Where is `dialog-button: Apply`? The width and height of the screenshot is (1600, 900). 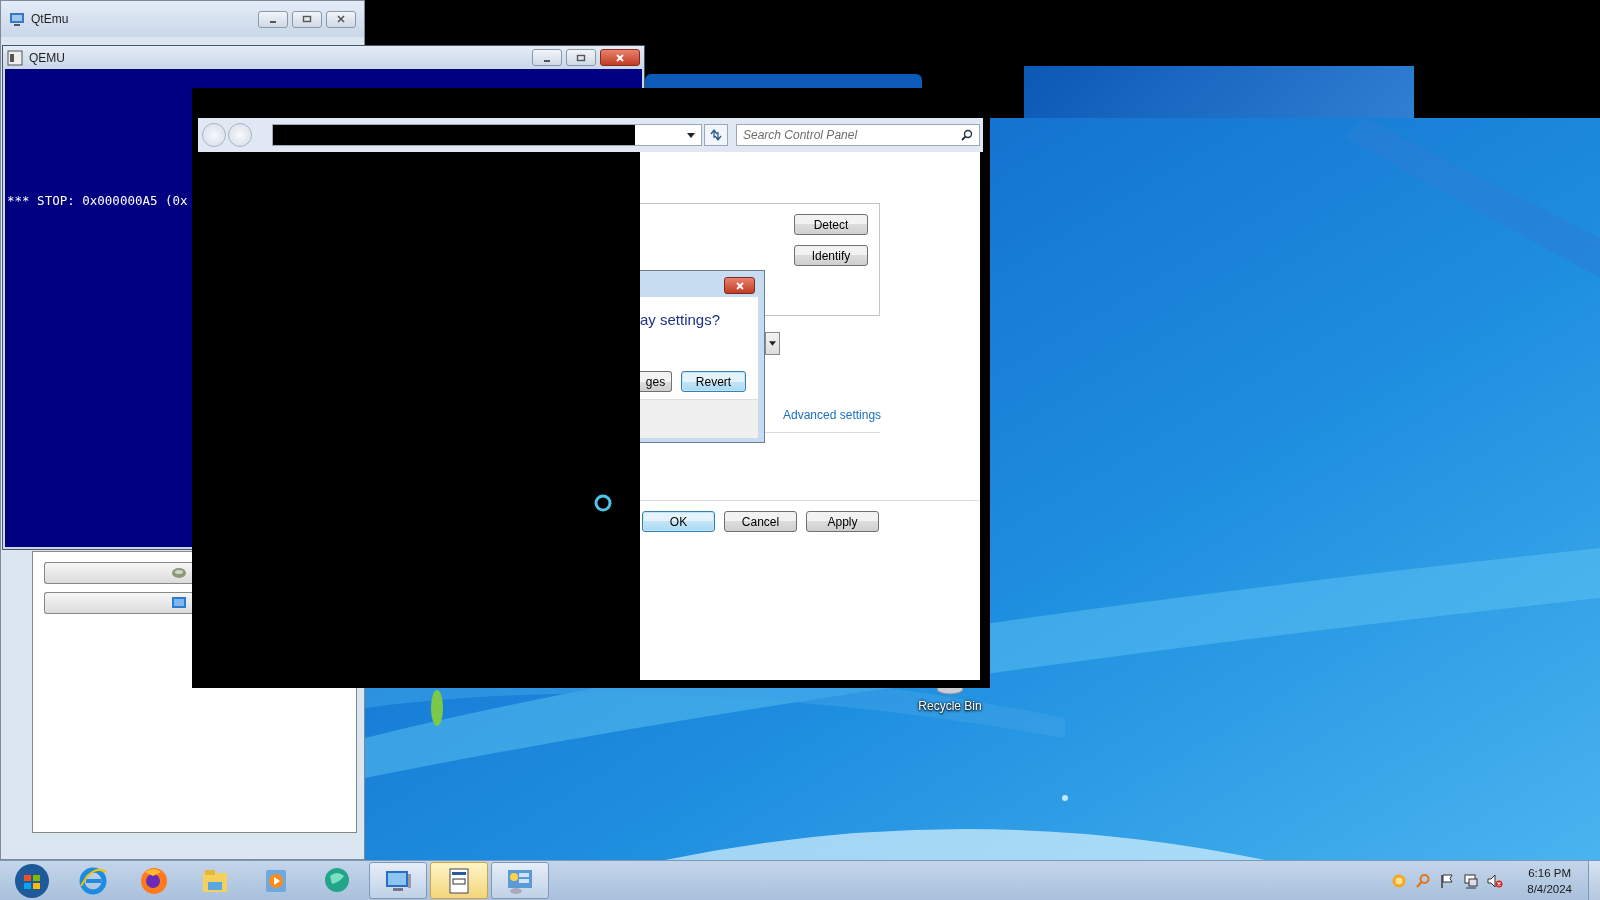 dialog-button: Apply is located at coordinates (842, 521).